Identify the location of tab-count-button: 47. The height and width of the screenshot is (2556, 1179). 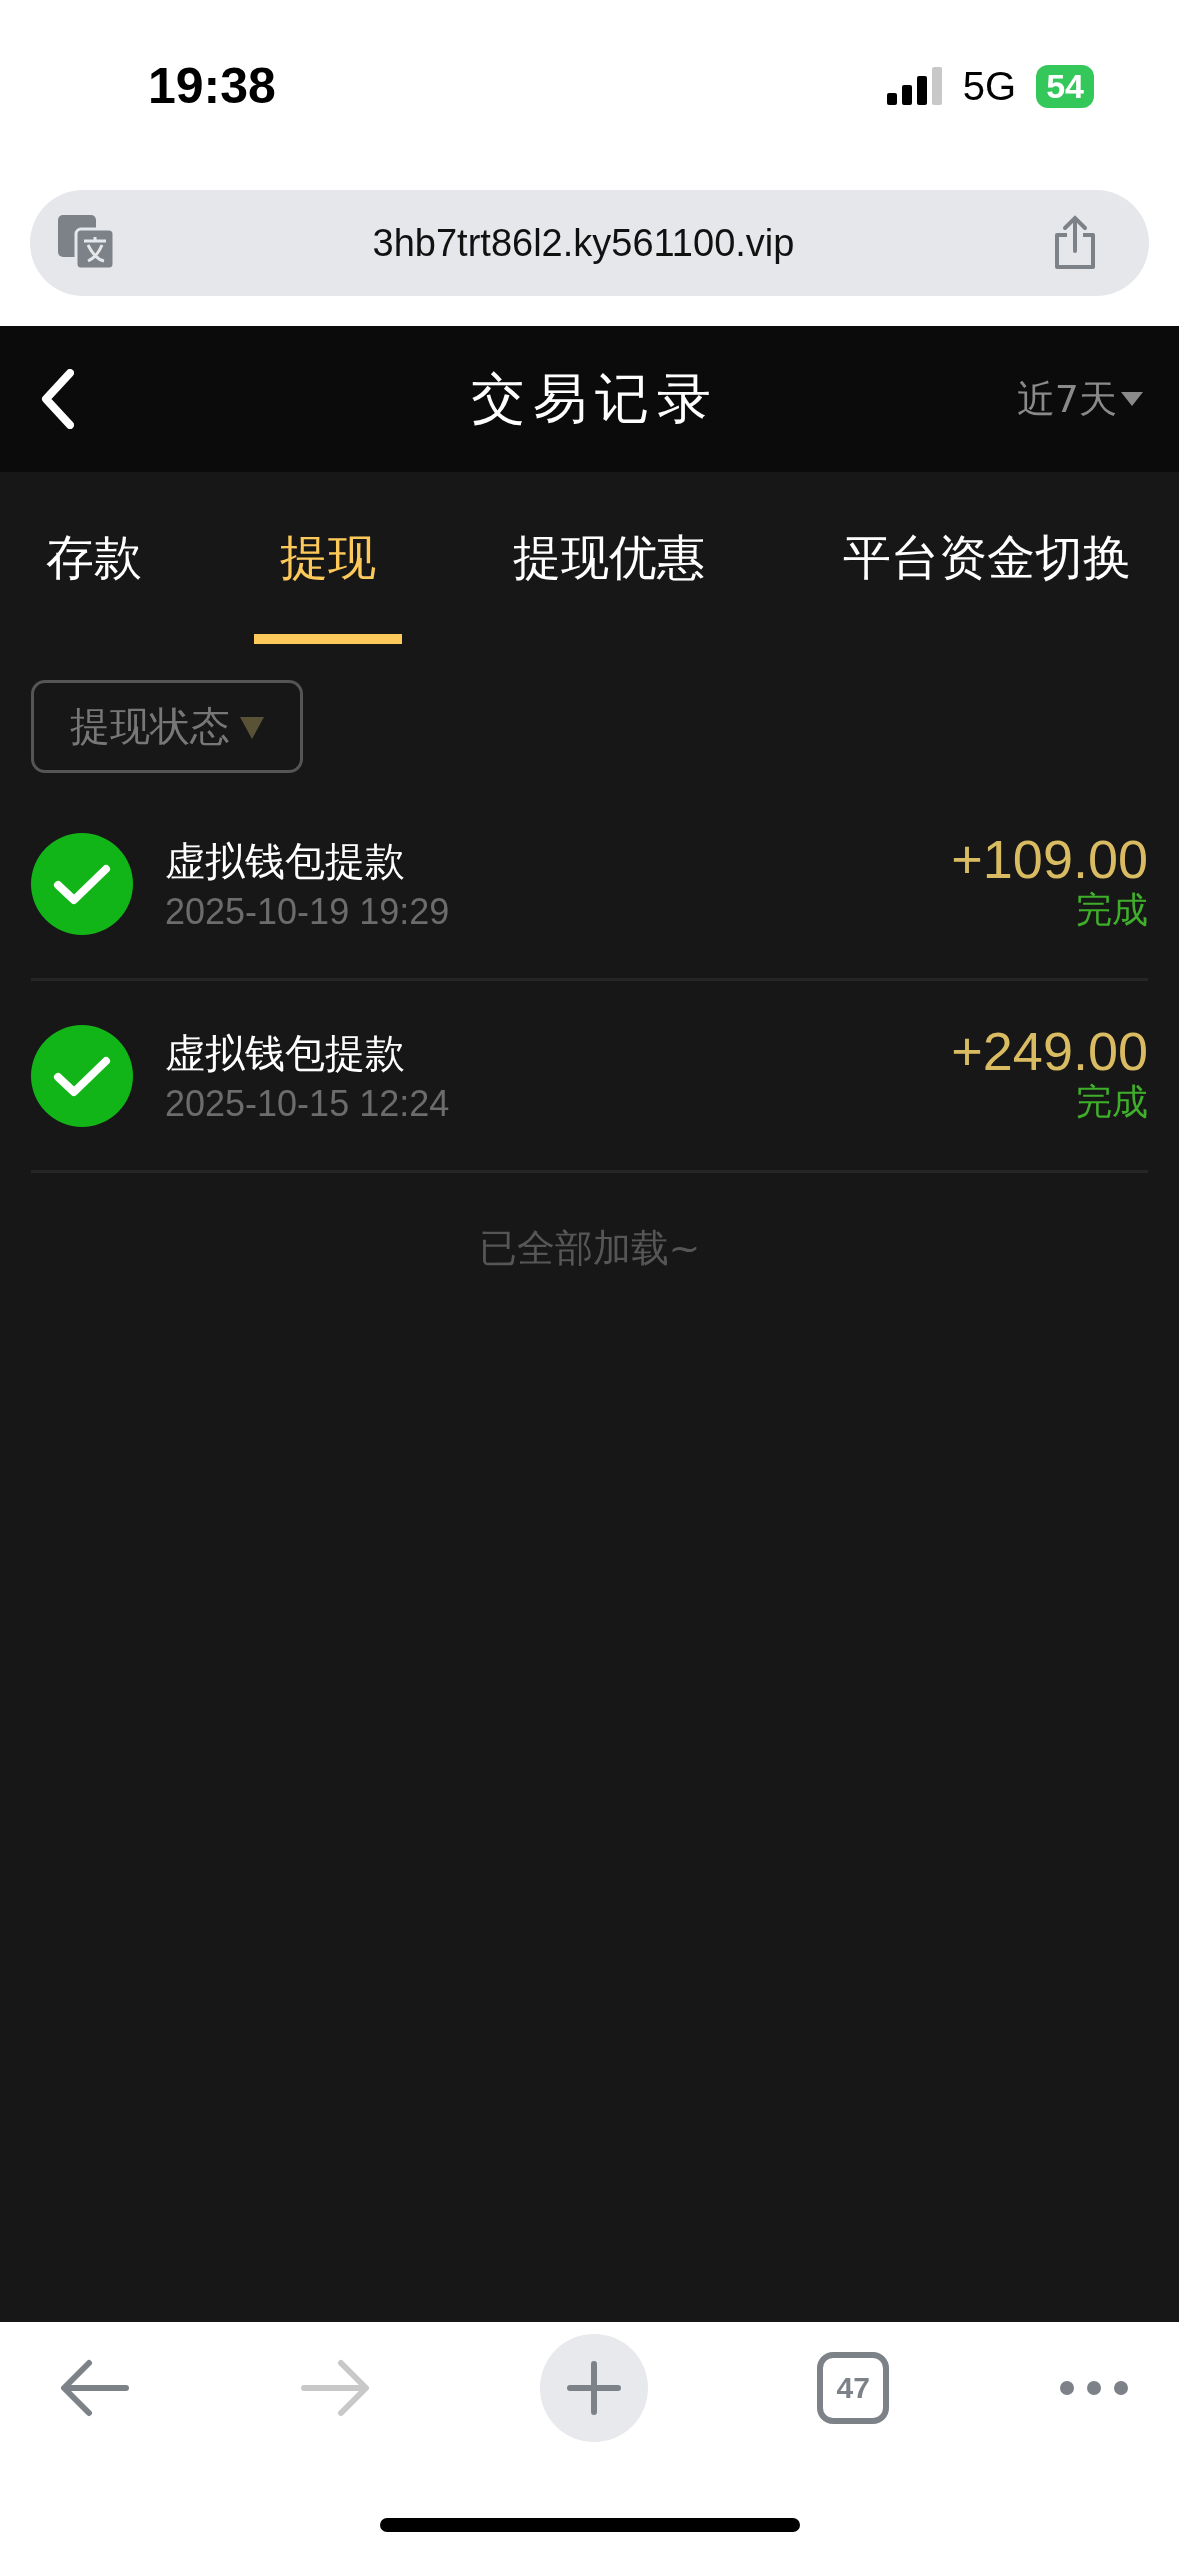
(853, 2388).